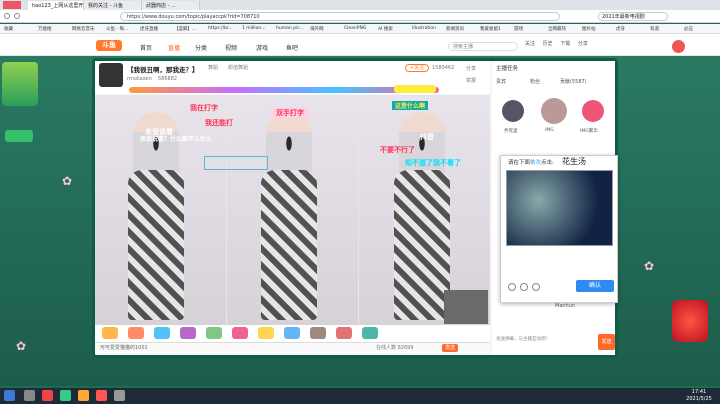 This screenshot has width=720, height=404. Describe the element at coordinates (595, 286) in the screenshot. I see `confirm-button: 确认` at that location.